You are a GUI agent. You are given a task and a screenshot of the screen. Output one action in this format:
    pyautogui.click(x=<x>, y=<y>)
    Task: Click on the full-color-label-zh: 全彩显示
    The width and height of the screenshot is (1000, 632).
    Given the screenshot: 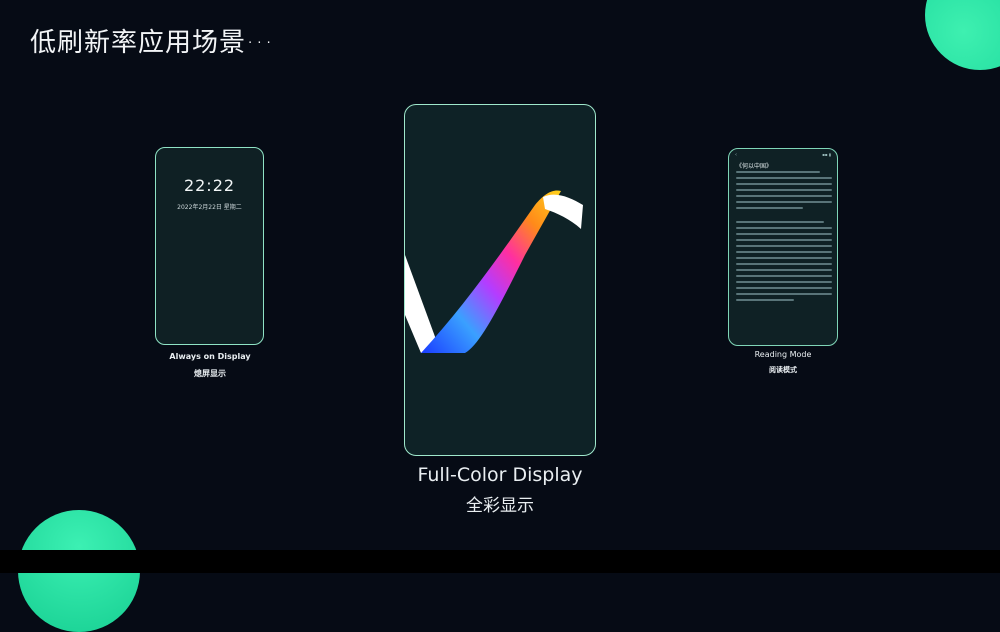 What is the action you would take?
    pyautogui.click(x=500, y=506)
    